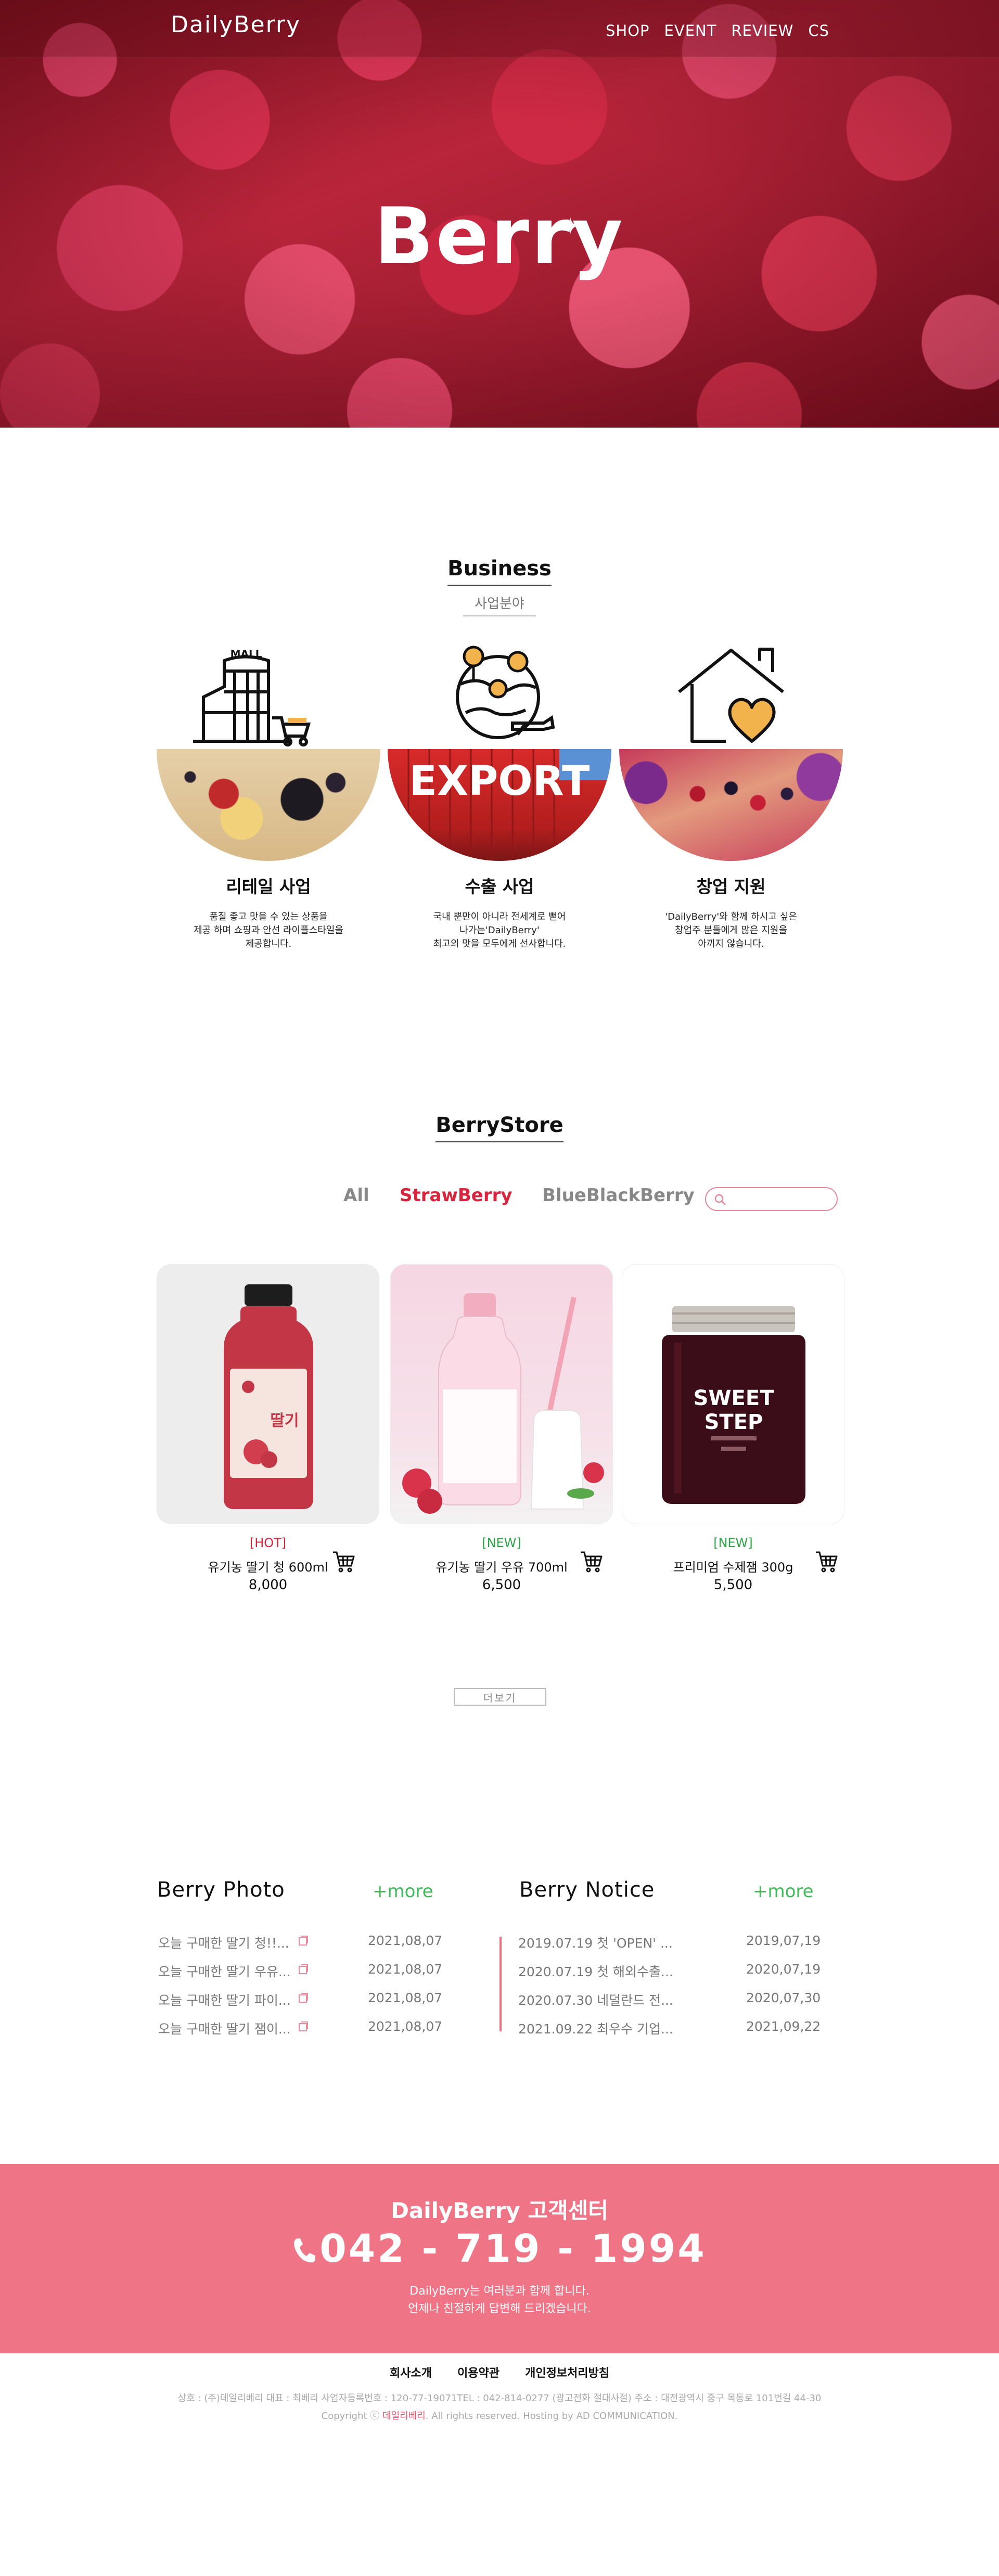 This screenshot has height=2576, width=999. Describe the element at coordinates (570, 226) in the screenshot. I see `sparkle-icon: ✦` at that location.